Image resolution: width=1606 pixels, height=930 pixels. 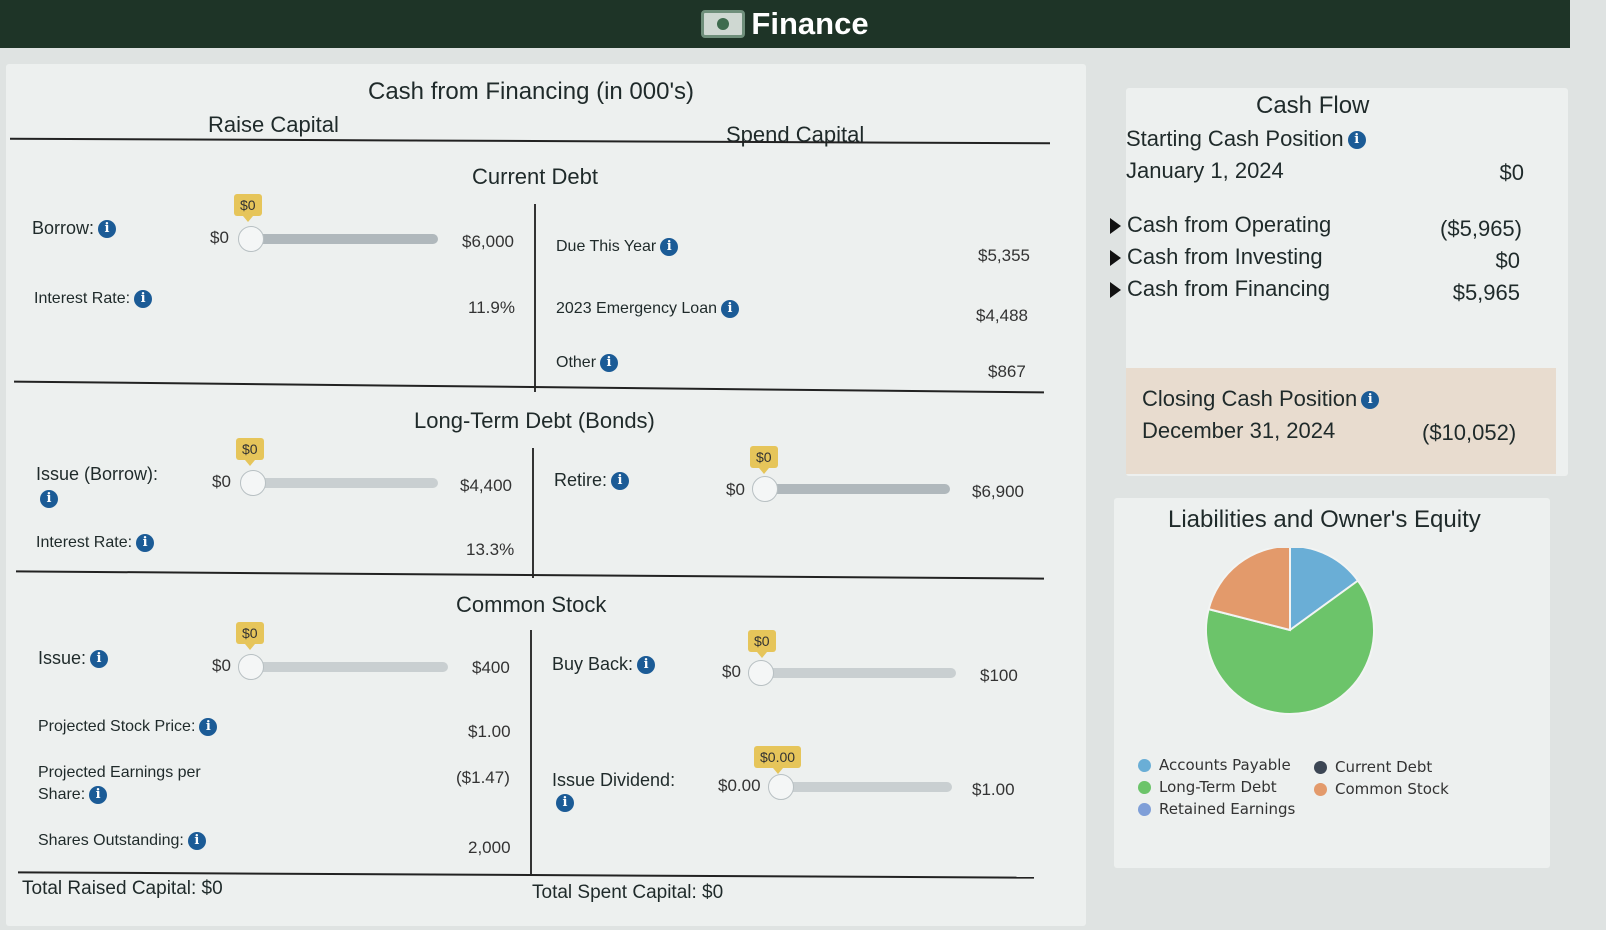 I want to click on closing-date: December 31, 2024, so click(x=1239, y=430).